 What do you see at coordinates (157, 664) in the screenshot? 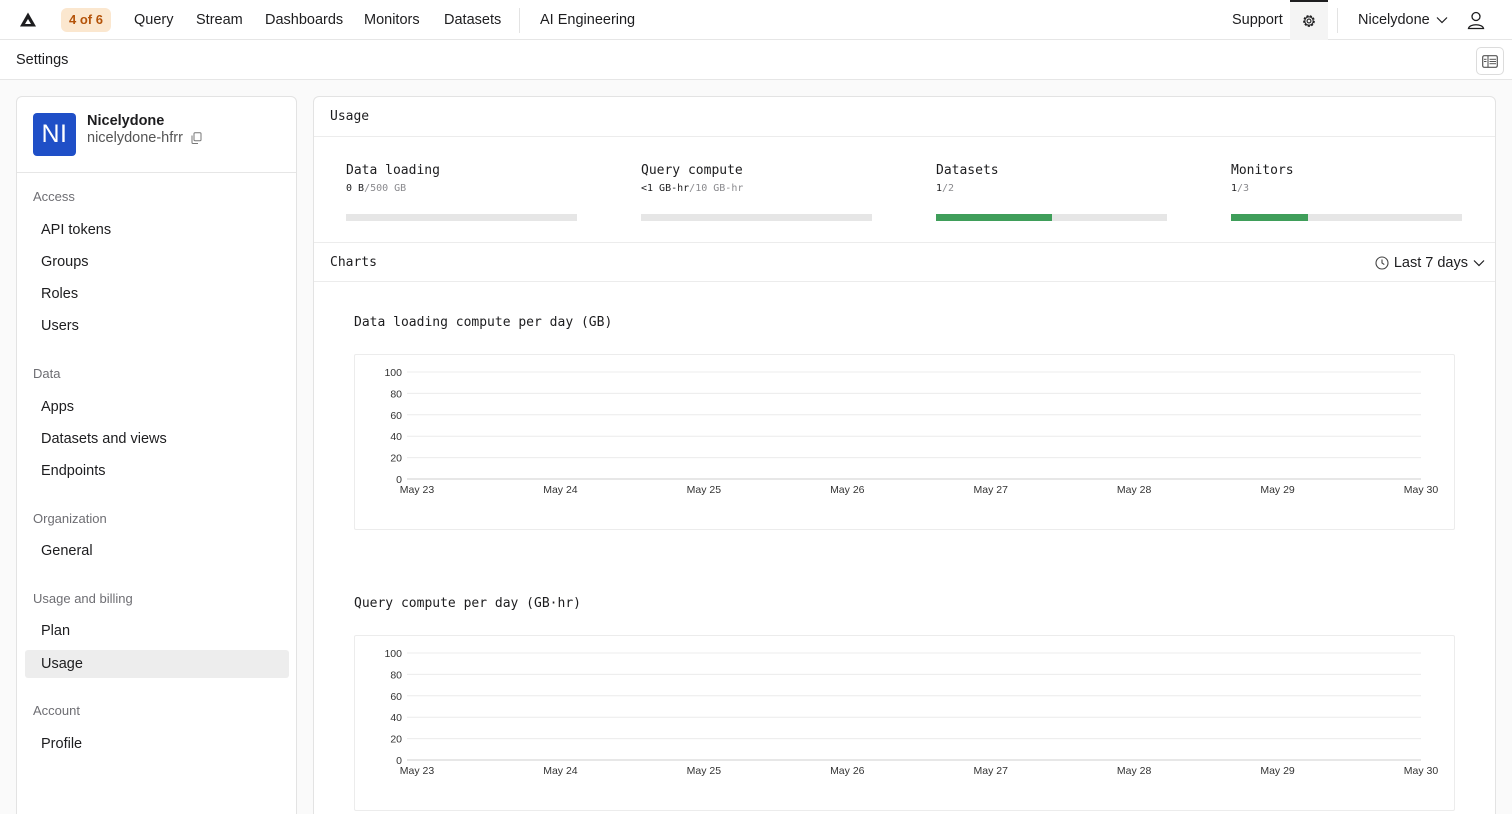
I see `sidebar-item-usage: Usage` at bounding box center [157, 664].